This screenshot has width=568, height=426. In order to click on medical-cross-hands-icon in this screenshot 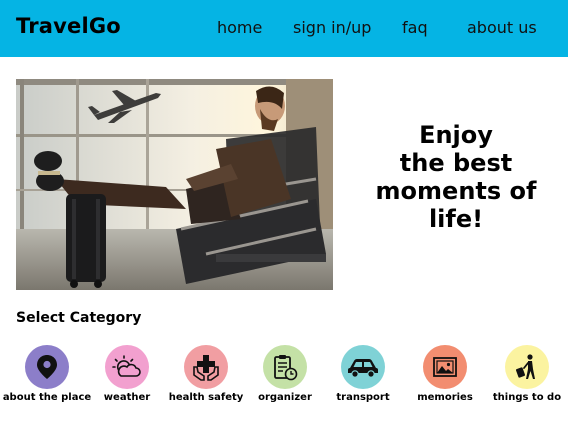, I will do `click(206, 368)`.